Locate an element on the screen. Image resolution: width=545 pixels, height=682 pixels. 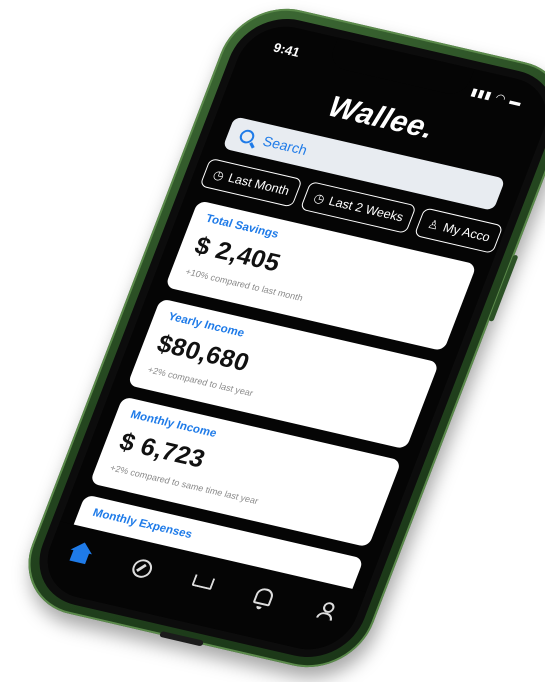
filter-label: Last 2 Weeks is located at coordinates (366, 209).